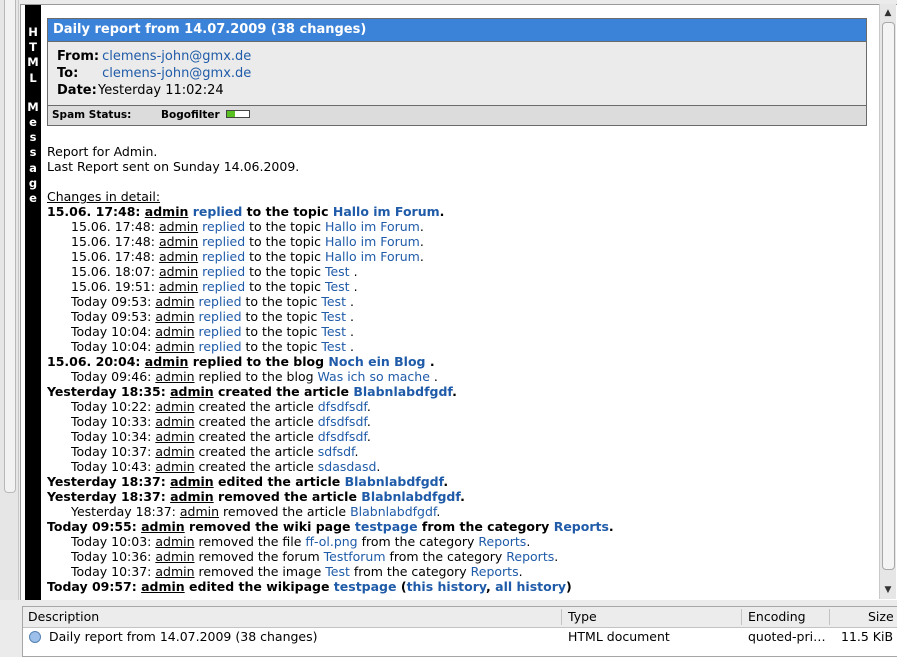 The width and height of the screenshot is (897, 657). Describe the element at coordinates (374, 376) in the screenshot. I see `change-link: Was ich so mache` at that location.